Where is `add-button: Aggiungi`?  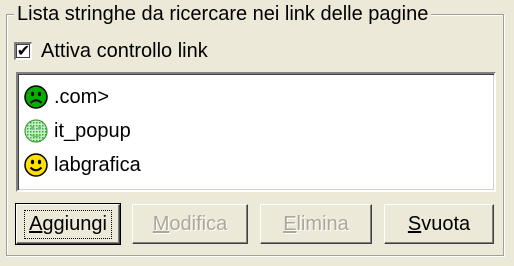 add-button: Aggiungi is located at coordinates (68, 224).